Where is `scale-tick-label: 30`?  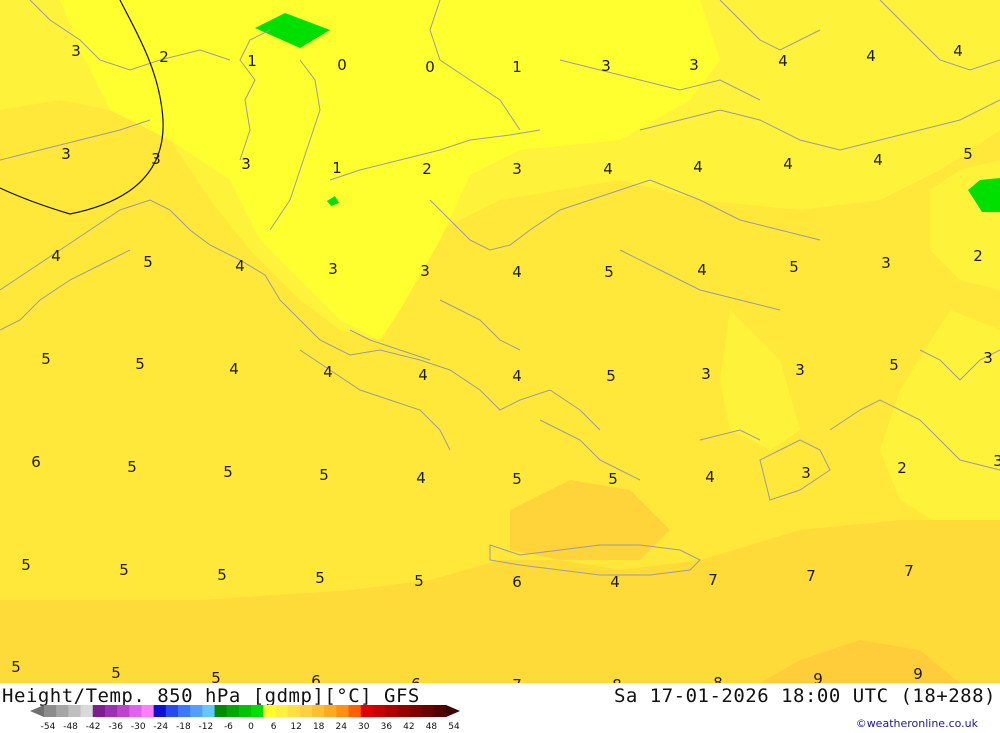
scale-tick-label: 30 is located at coordinates (364, 727).